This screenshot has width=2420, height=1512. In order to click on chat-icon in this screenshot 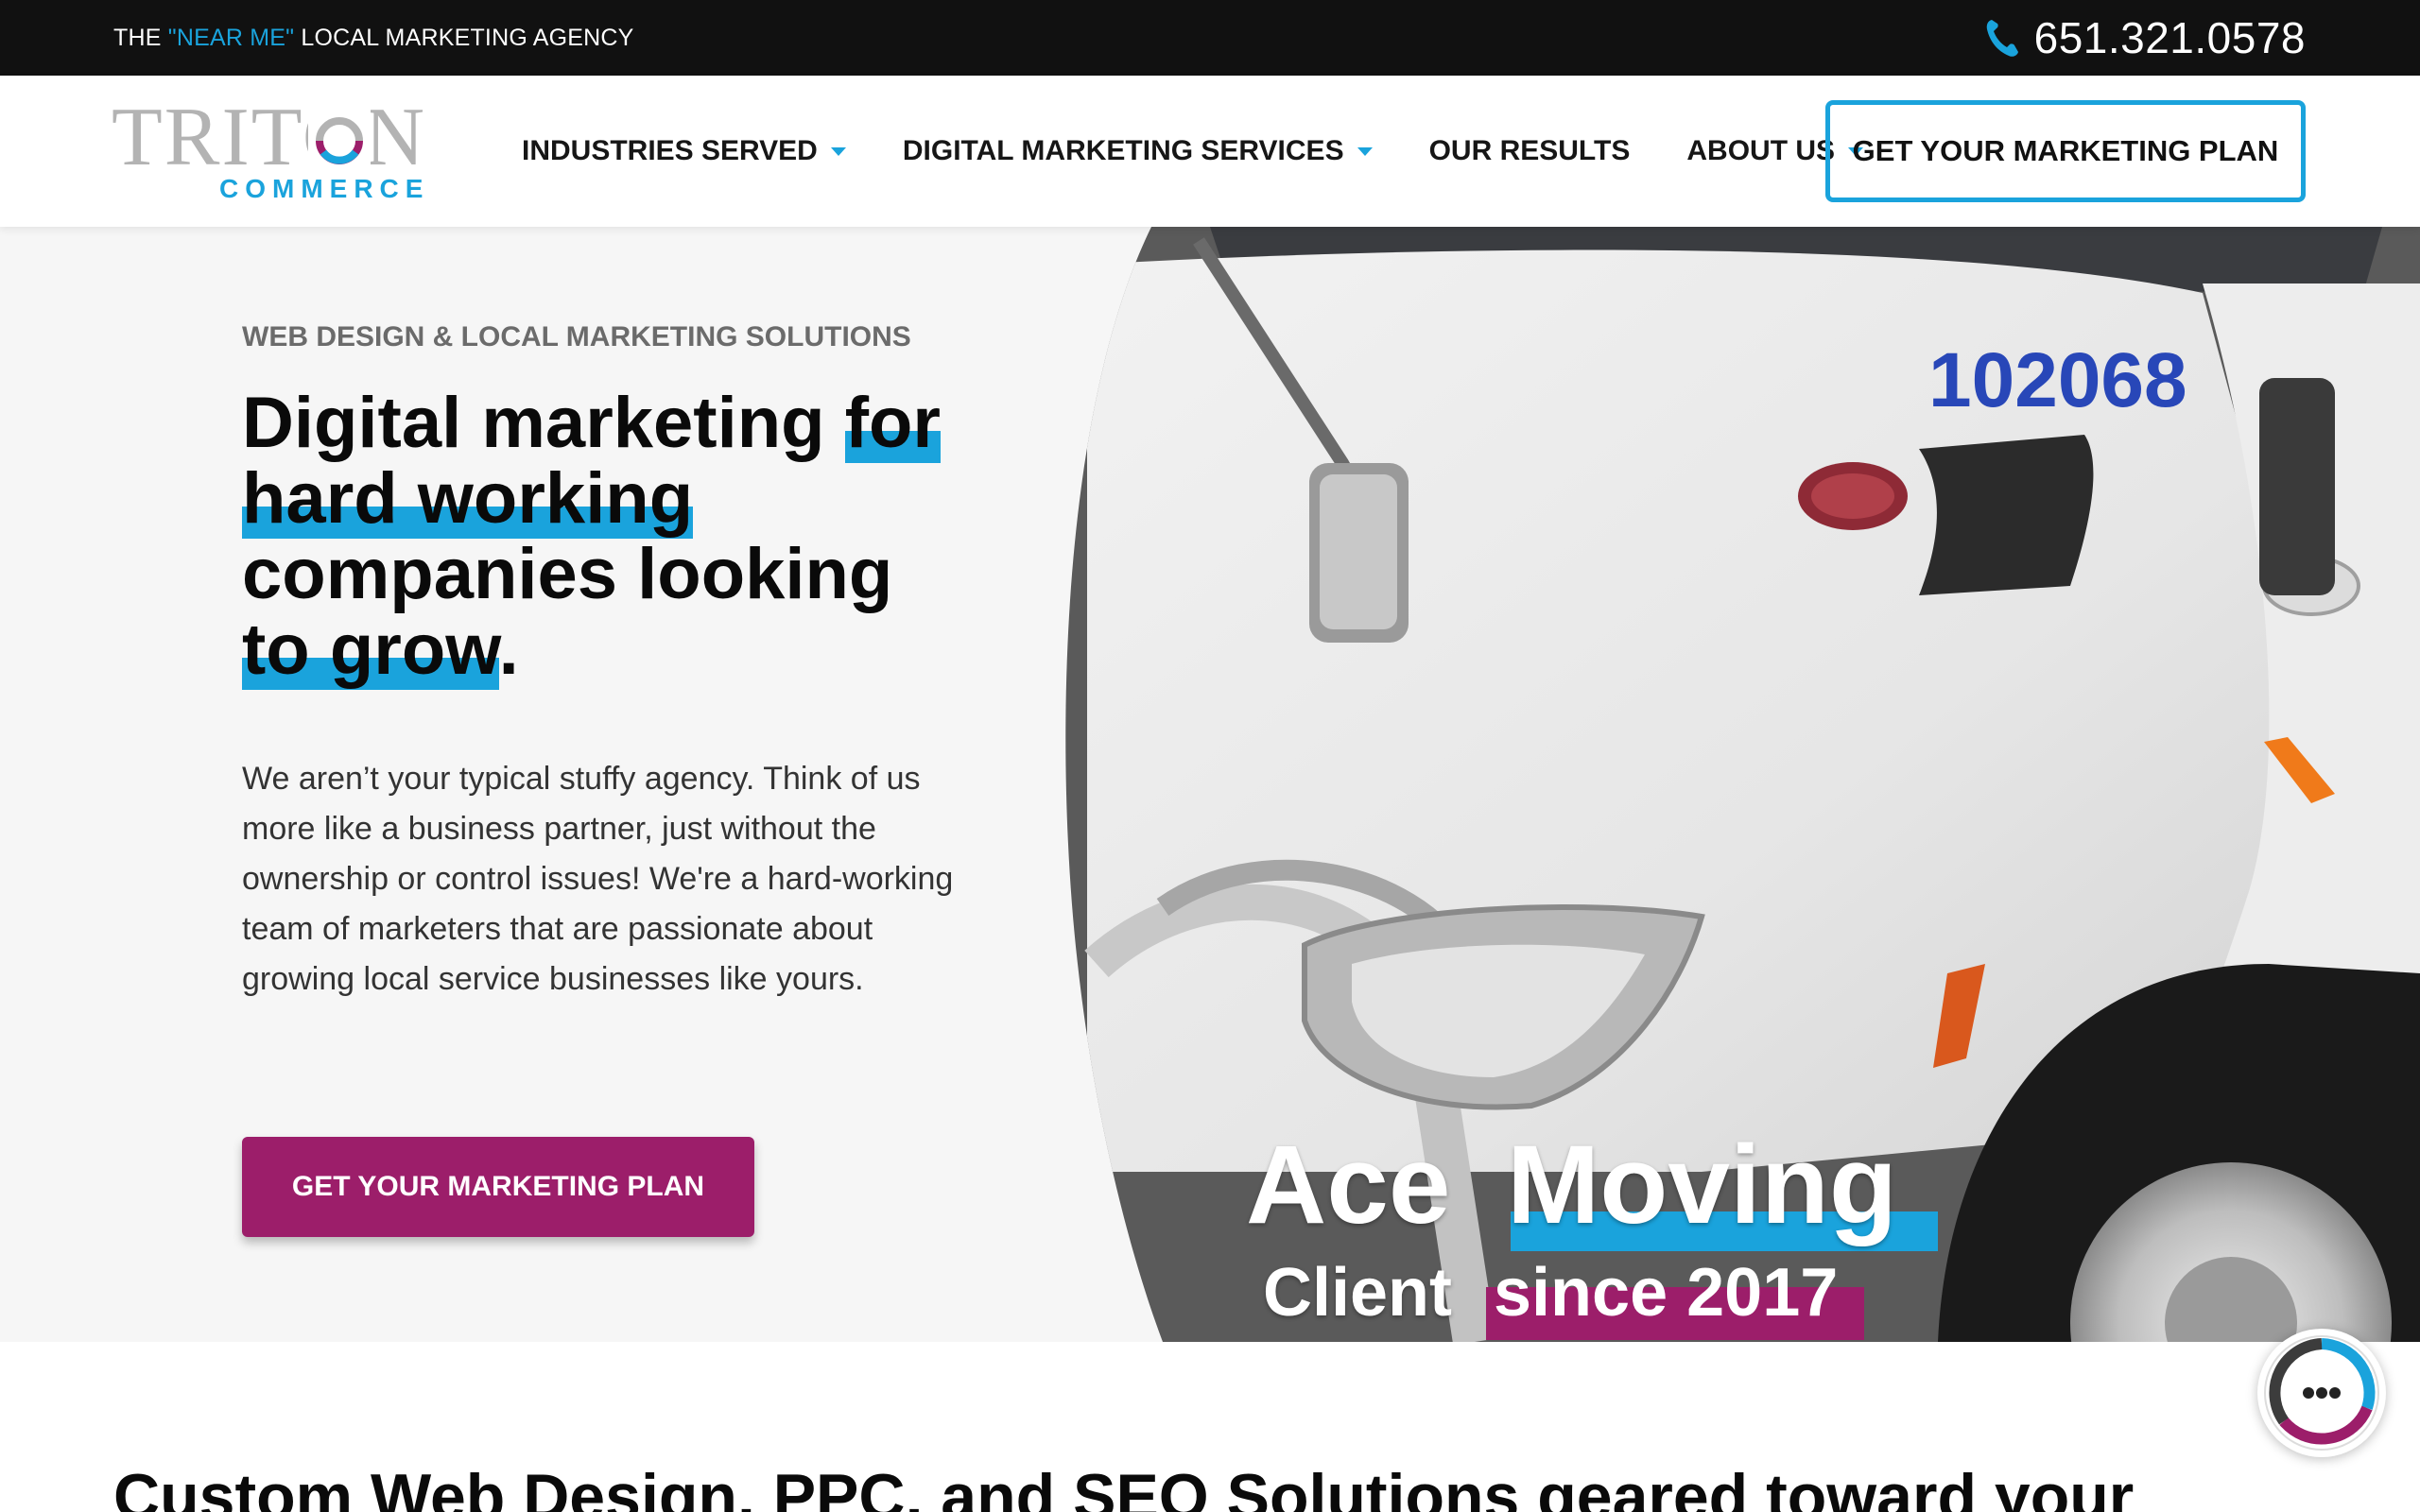, I will do `click(2321, 1393)`.